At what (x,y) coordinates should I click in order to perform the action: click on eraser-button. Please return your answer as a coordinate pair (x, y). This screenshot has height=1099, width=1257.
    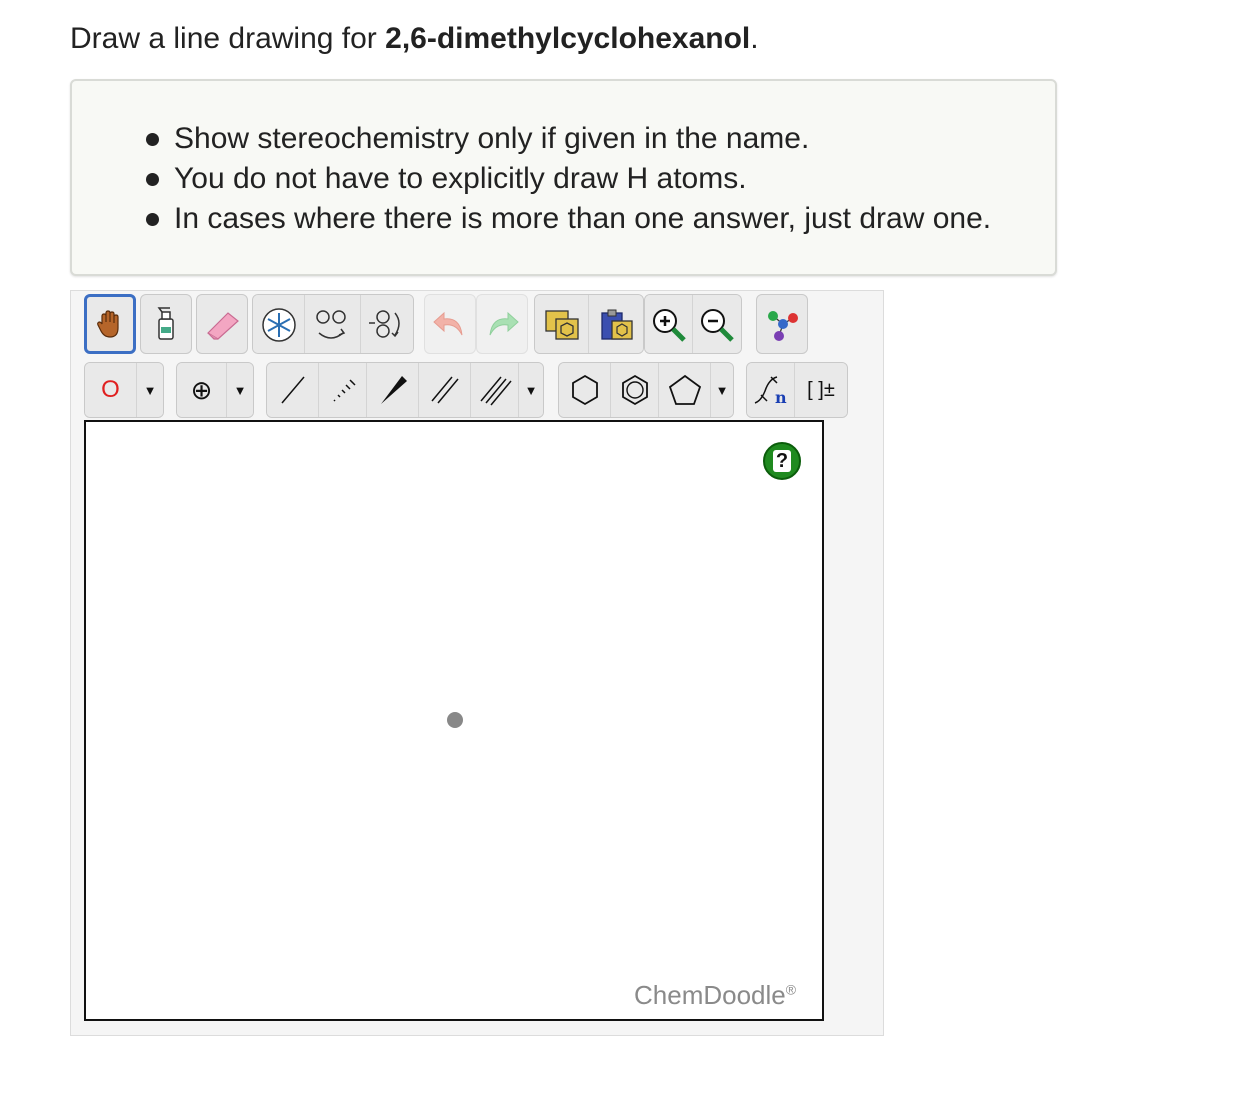
    Looking at the image, I should click on (222, 324).